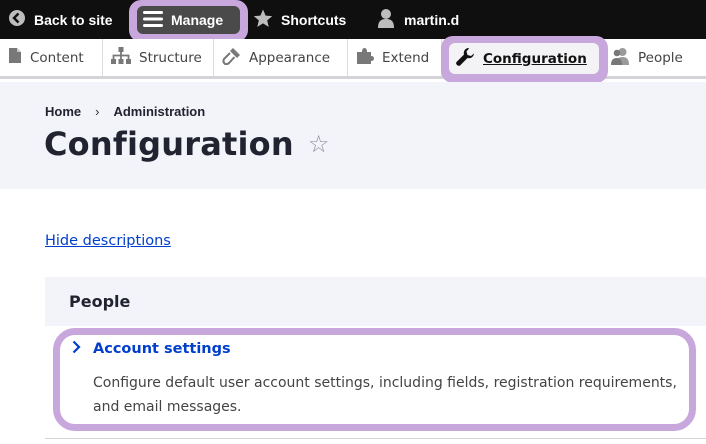  Describe the element at coordinates (197, 20) in the screenshot. I see `manage-label: Manage` at that location.